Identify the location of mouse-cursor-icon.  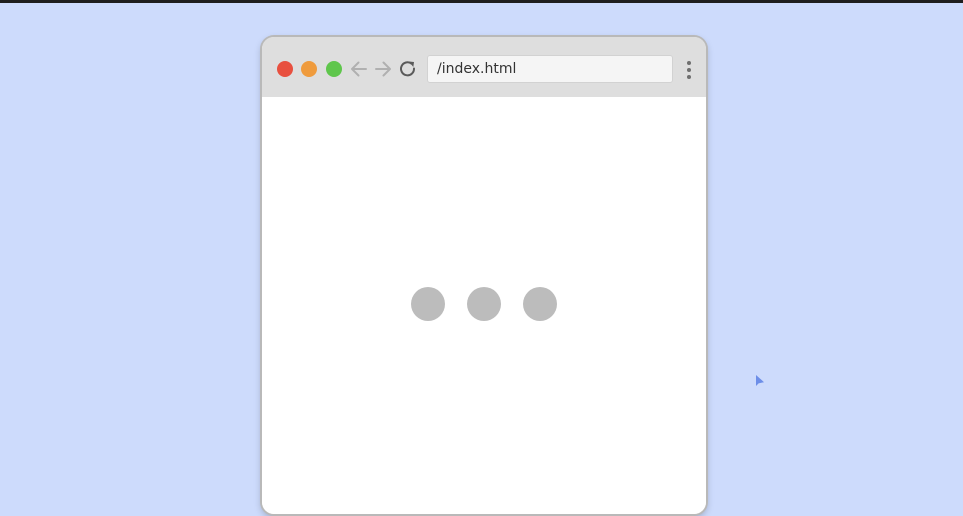
(760, 380).